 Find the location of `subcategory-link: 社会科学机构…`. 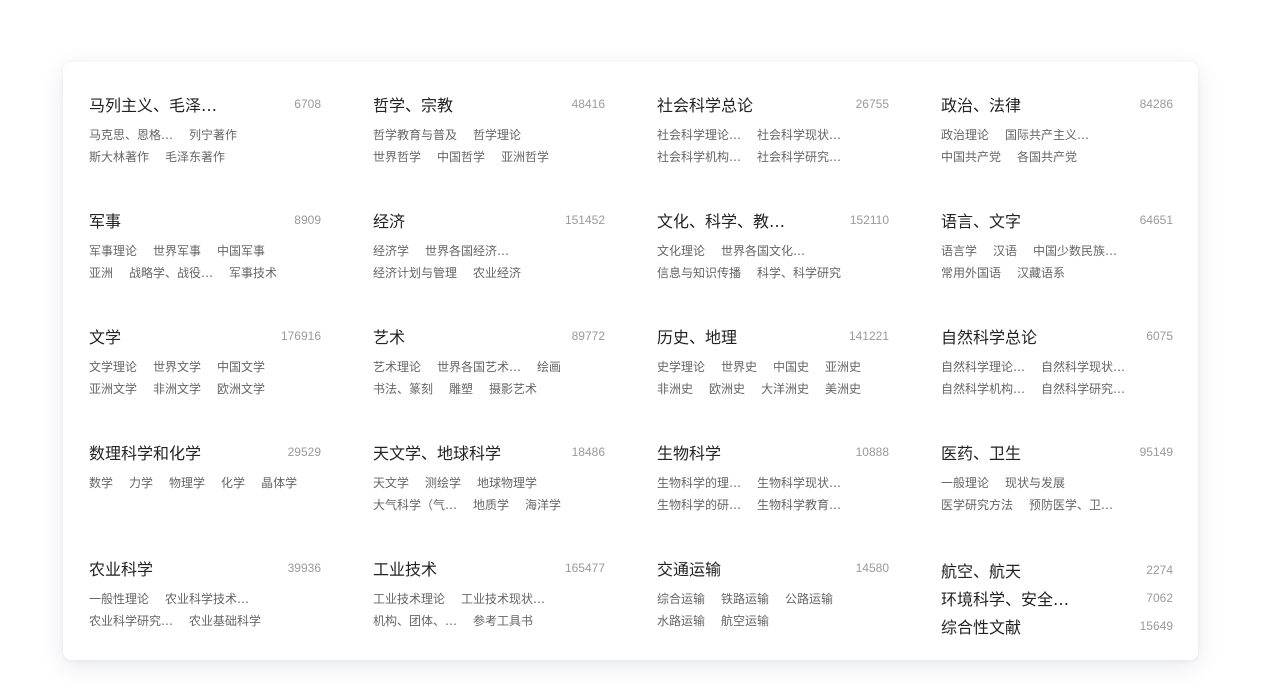

subcategory-link: 社会科学机构… is located at coordinates (699, 156).